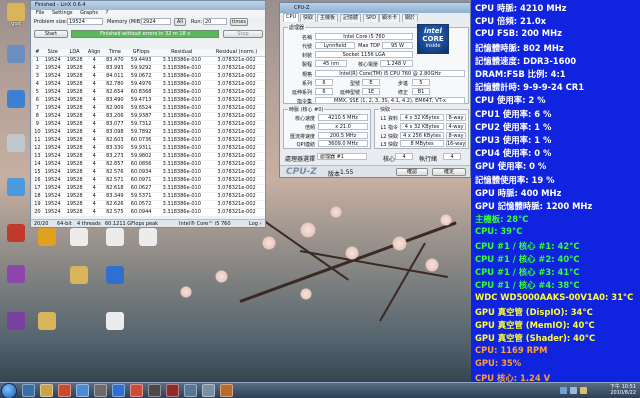 Image resolution: width=640 pixels, height=398 pixels. What do you see at coordinates (402, 93) in the screenshot?
I see `revision-label: 修正` at bounding box center [402, 93].